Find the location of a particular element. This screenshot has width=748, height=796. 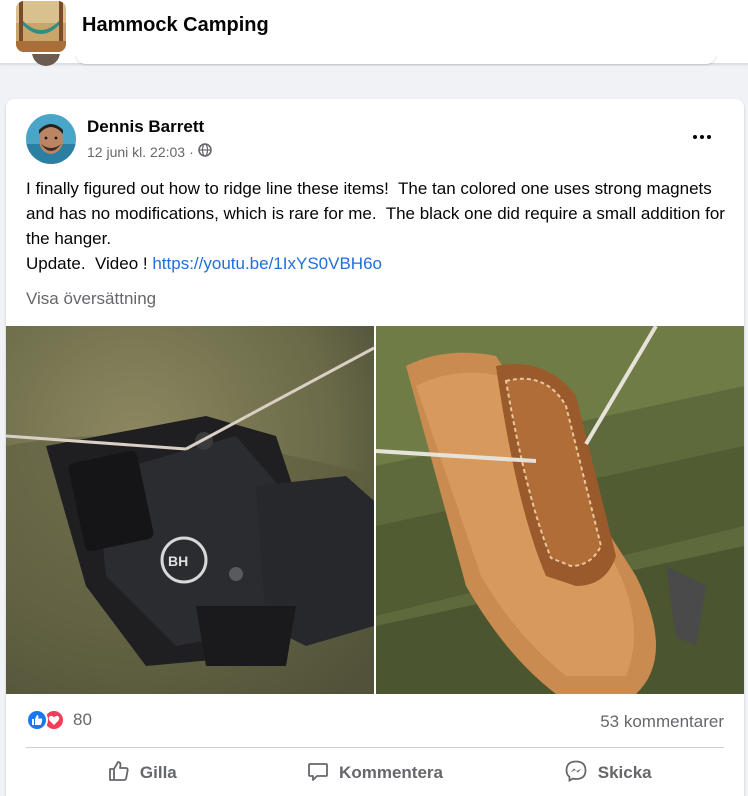

group-header: Hammock Camping is located at coordinates (374, 33).